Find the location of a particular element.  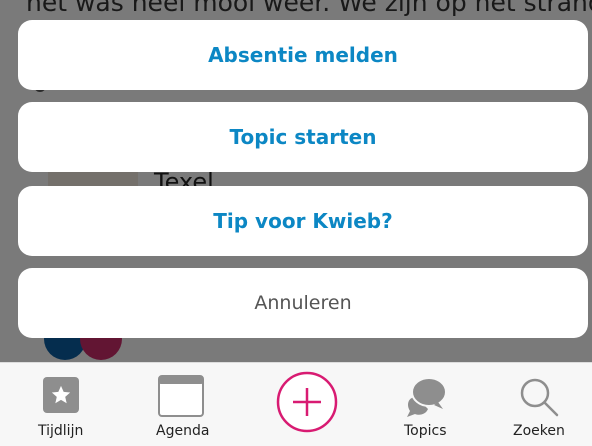

tab-zoeken: Zoeken is located at coordinates (538, 404).